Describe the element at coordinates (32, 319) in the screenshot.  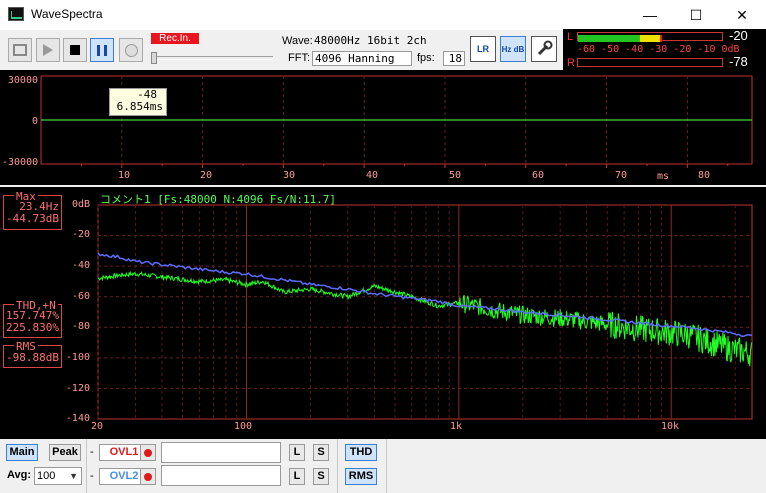
I see `thd-readout: THD,+N 157.747% 225.830%` at that location.